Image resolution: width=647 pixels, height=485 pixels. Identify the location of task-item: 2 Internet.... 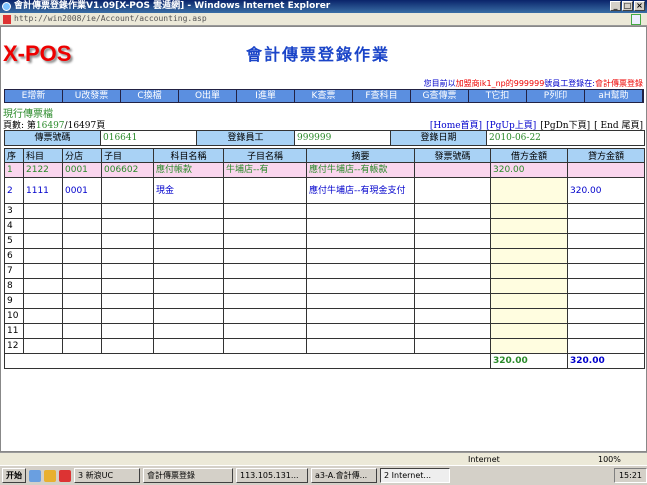
(415, 475).